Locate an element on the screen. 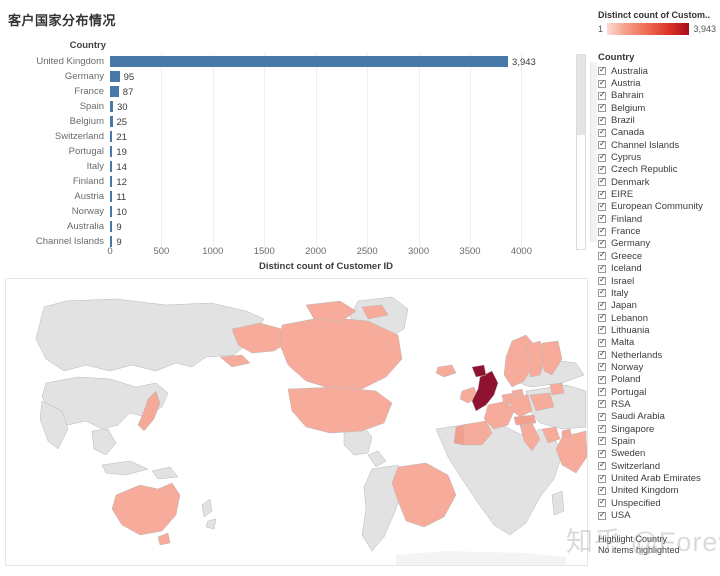 This screenshot has height=576, width=720. bar-row: Finland 12 is located at coordinates (290, 181).